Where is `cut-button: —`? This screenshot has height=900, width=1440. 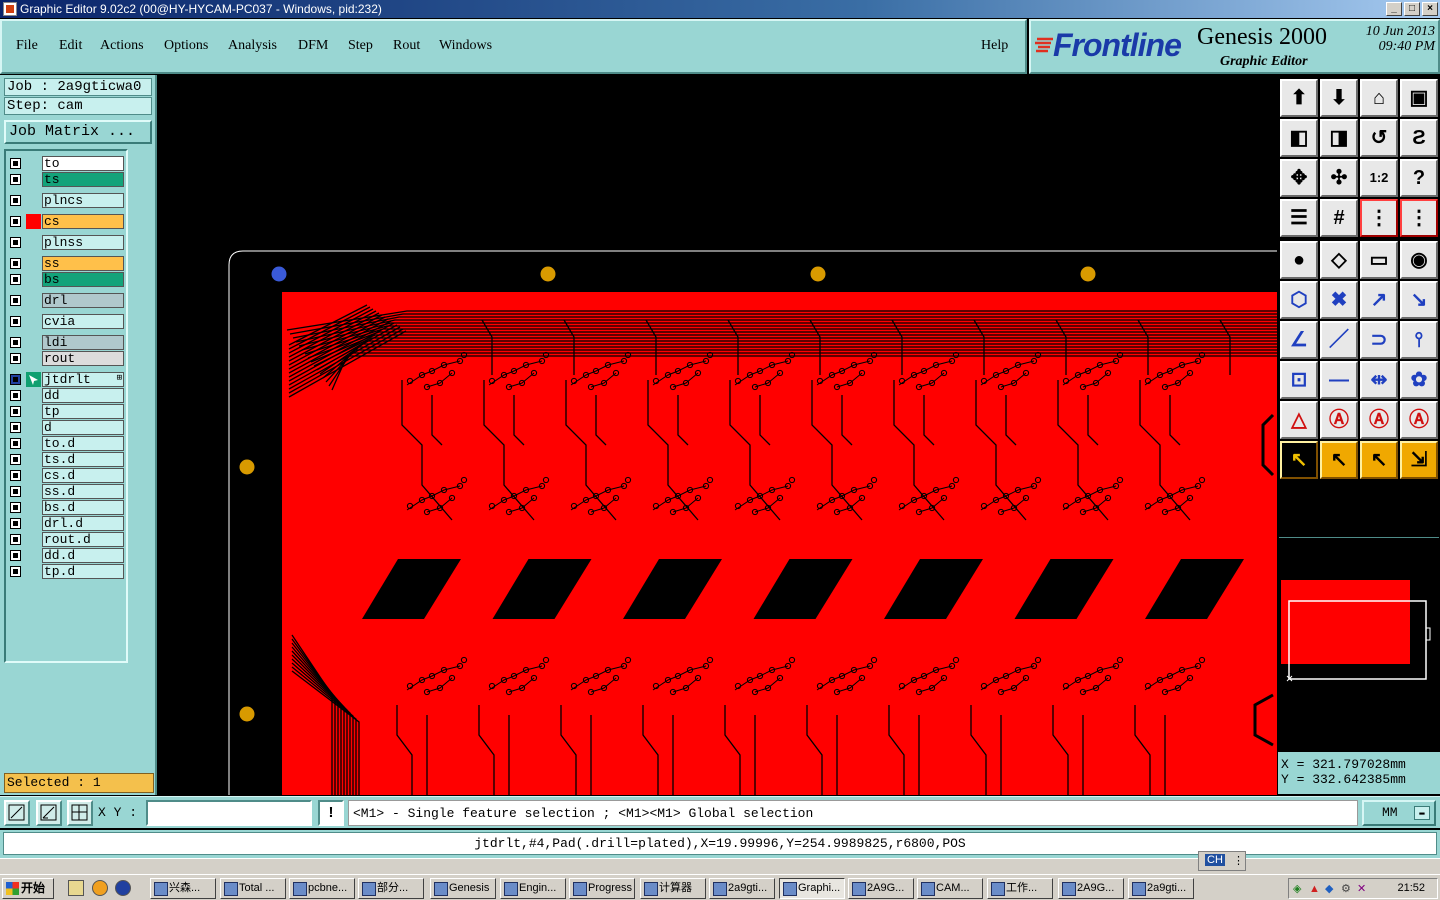 cut-button: — is located at coordinates (1339, 380).